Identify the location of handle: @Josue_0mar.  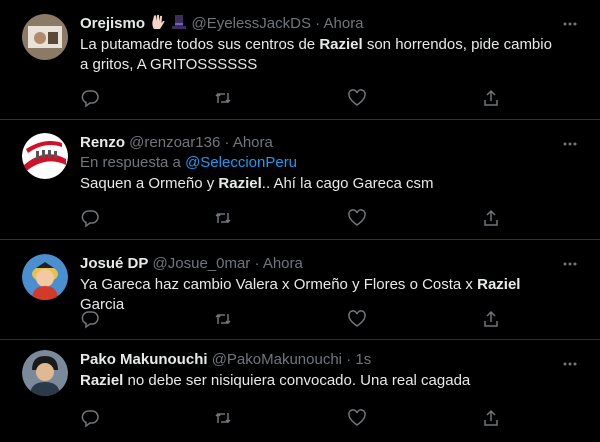
(202, 263).